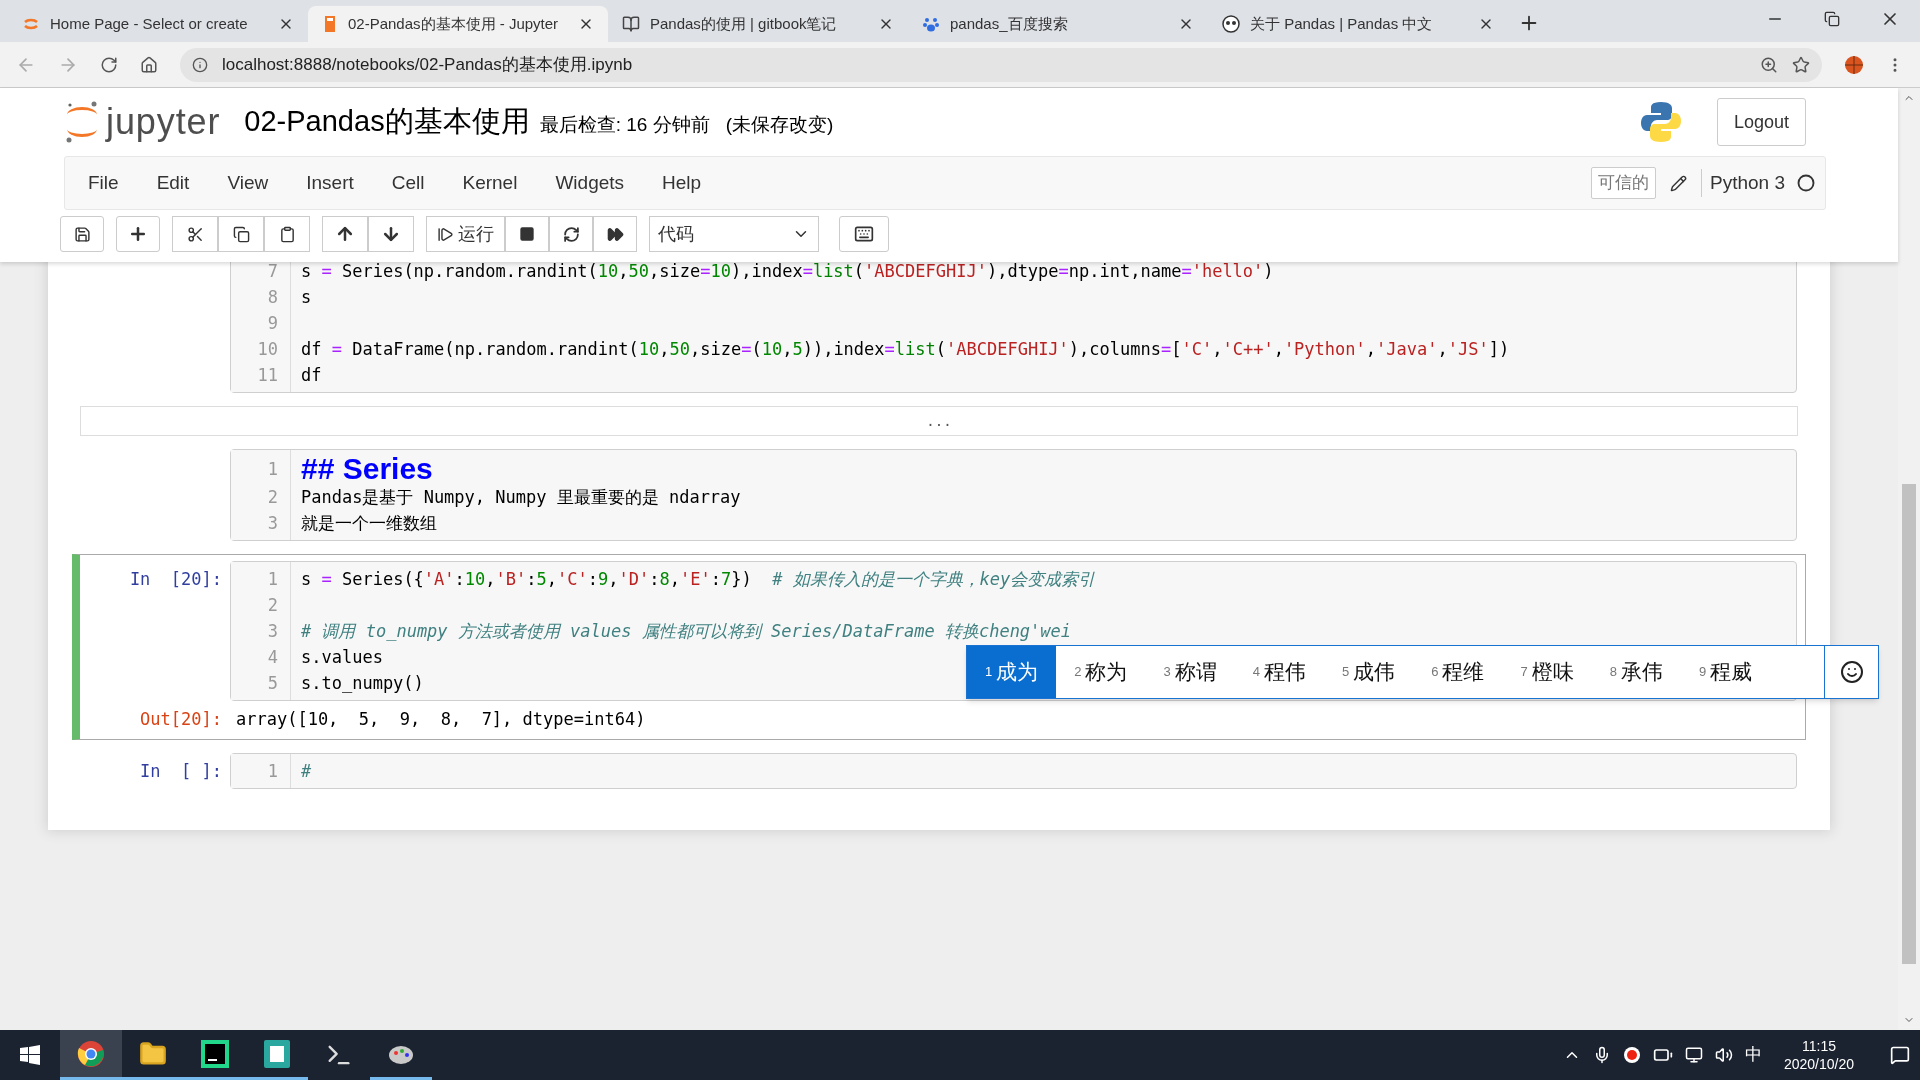 The image size is (1920, 1080). I want to click on pencil-icon, so click(1678, 183).